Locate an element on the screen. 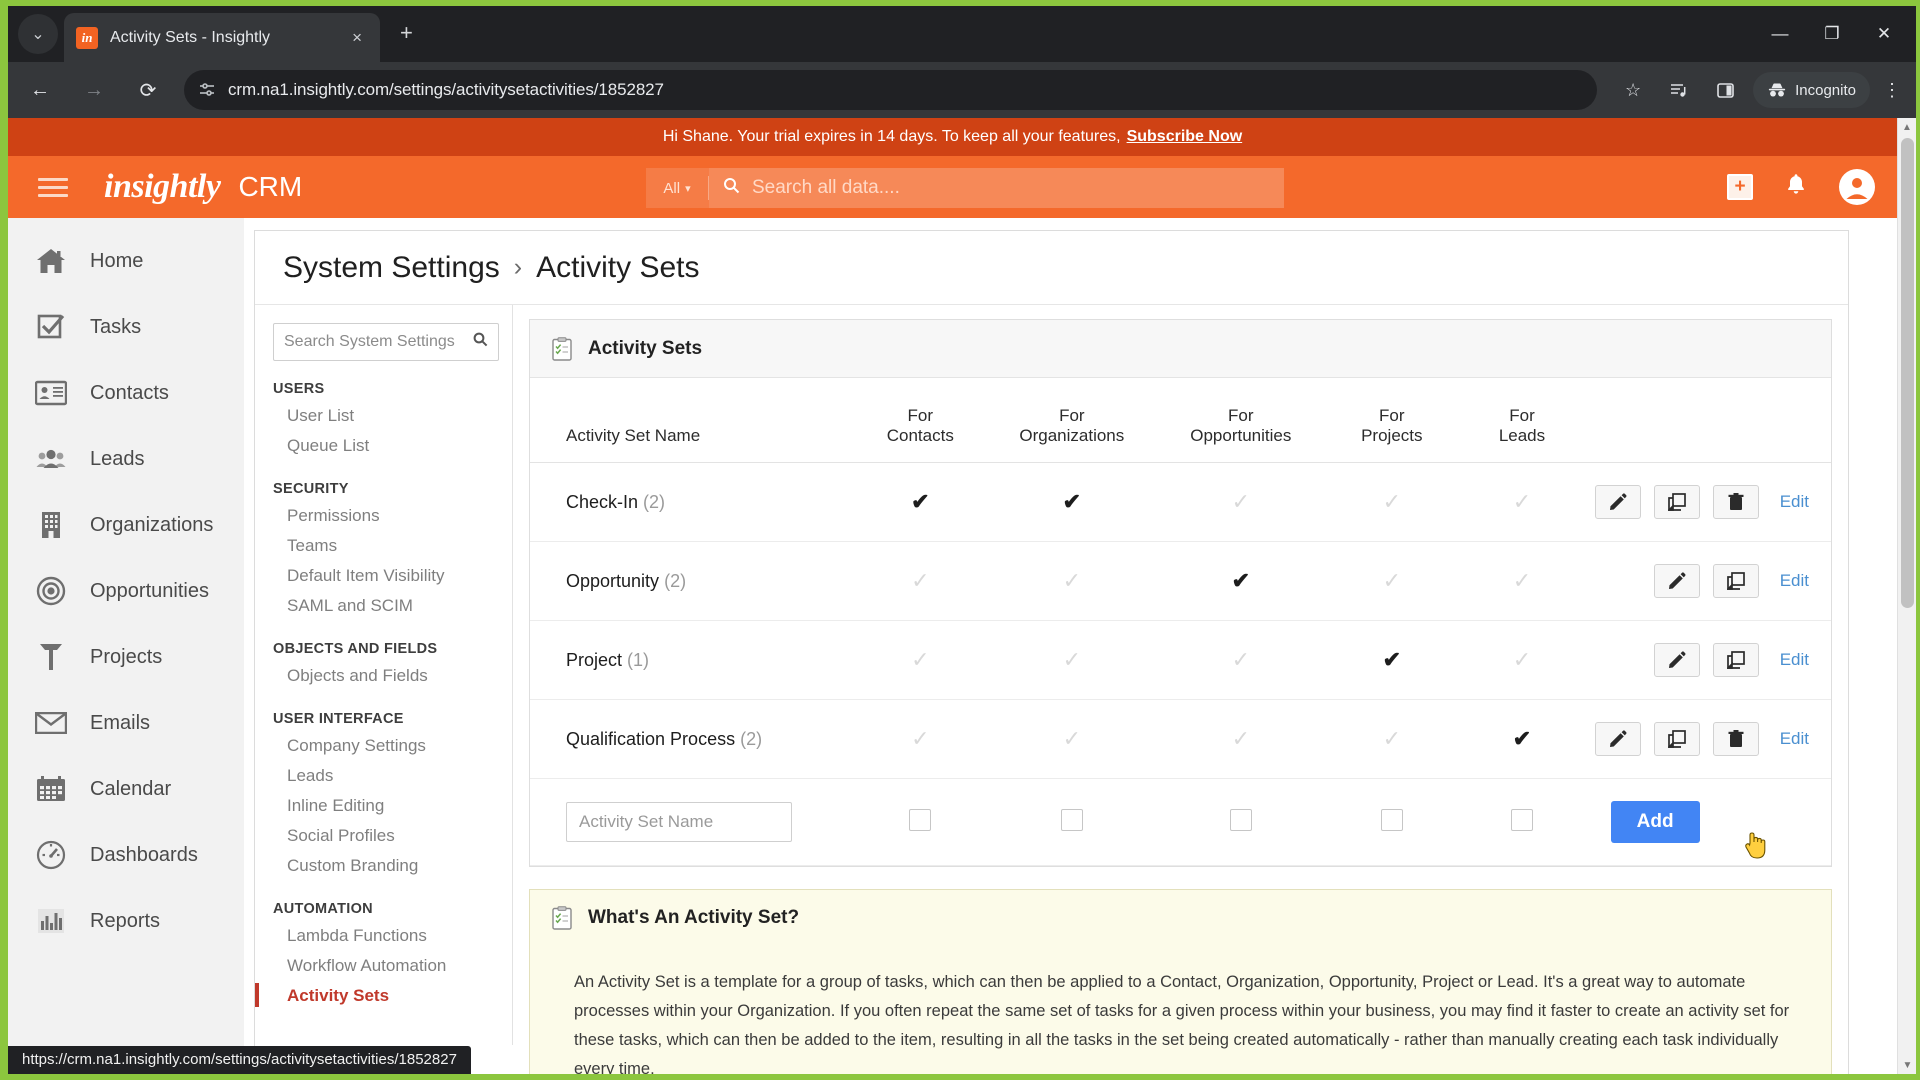 Image resolution: width=1920 pixels, height=1080 pixels. table-row: Opportunity (2) ✓ ✓ ✔ ✓ ✓ Edit is located at coordinates (1180, 581).